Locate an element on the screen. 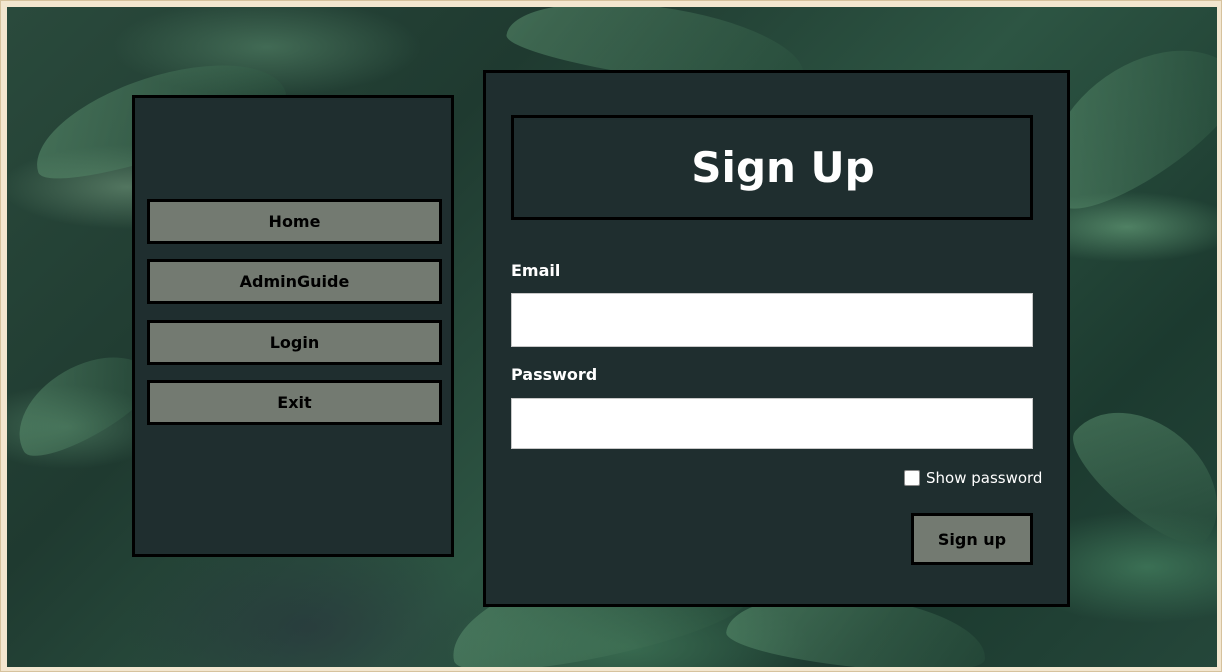 The image size is (1222, 672). page-title: Sign Up is located at coordinates (783, 167).